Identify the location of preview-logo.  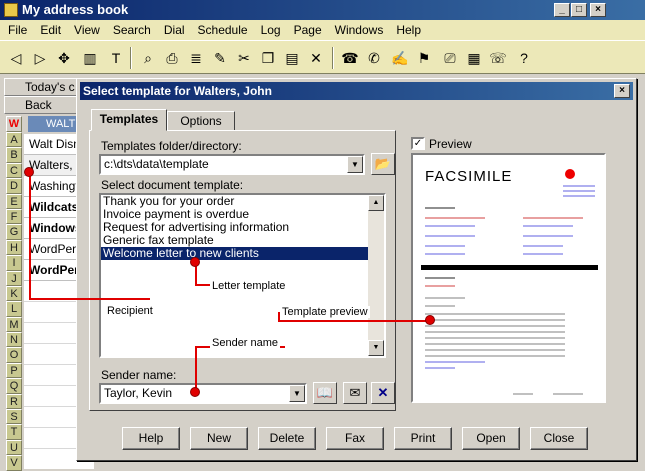
(570, 174).